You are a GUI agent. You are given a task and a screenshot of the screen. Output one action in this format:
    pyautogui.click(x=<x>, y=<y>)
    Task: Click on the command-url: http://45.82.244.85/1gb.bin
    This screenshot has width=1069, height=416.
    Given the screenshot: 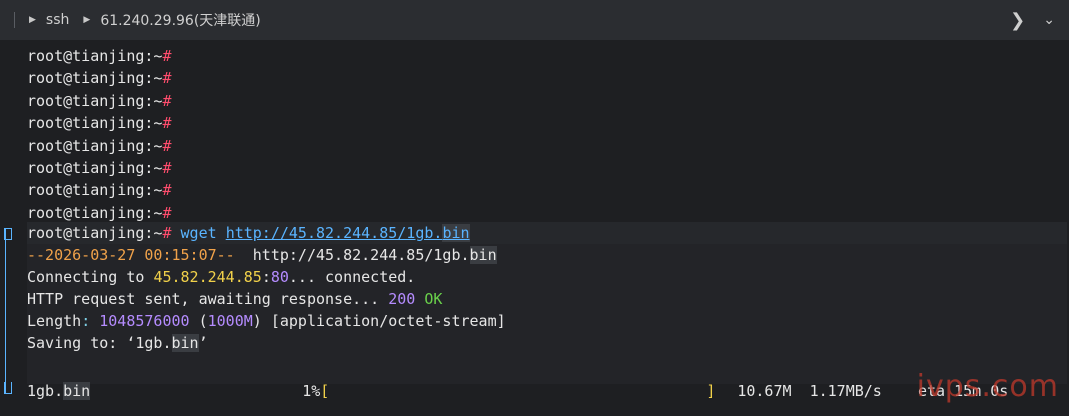 What is the action you would take?
    pyautogui.click(x=348, y=233)
    